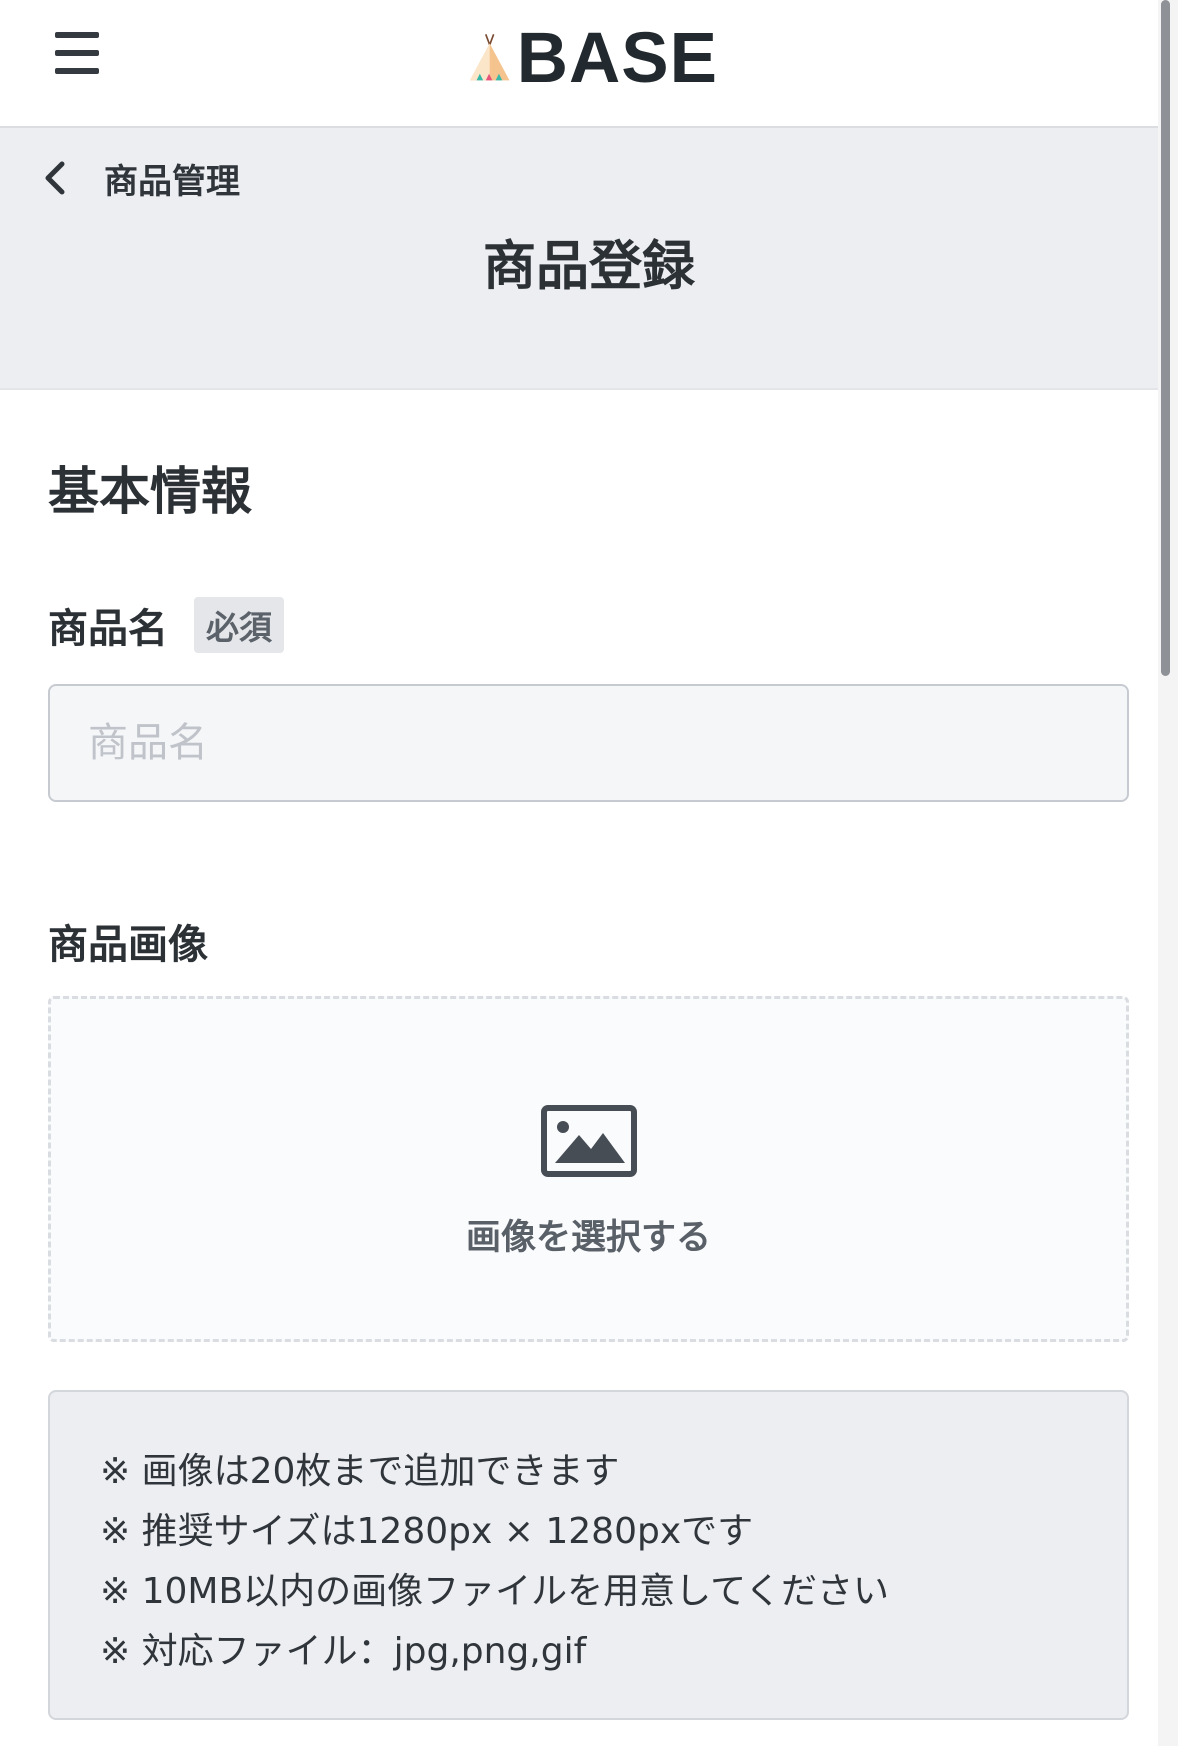  I want to click on note-item: ※ 対応ファイル：jpg,png,gif, so click(343, 1651).